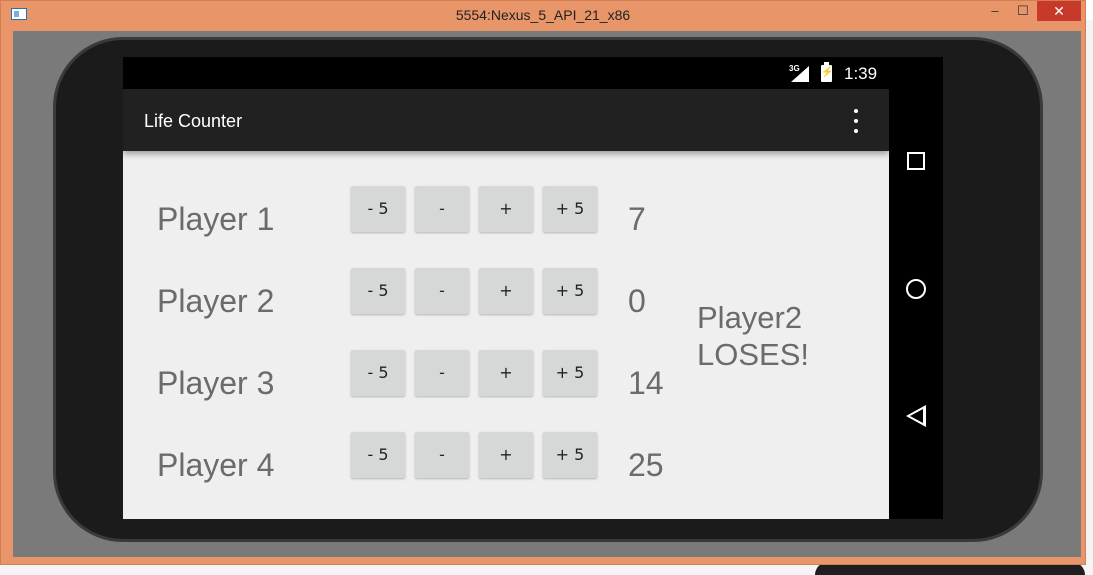  What do you see at coordinates (506, 291) in the screenshot?
I see `player-2-plus1-button: +` at bounding box center [506, 291].